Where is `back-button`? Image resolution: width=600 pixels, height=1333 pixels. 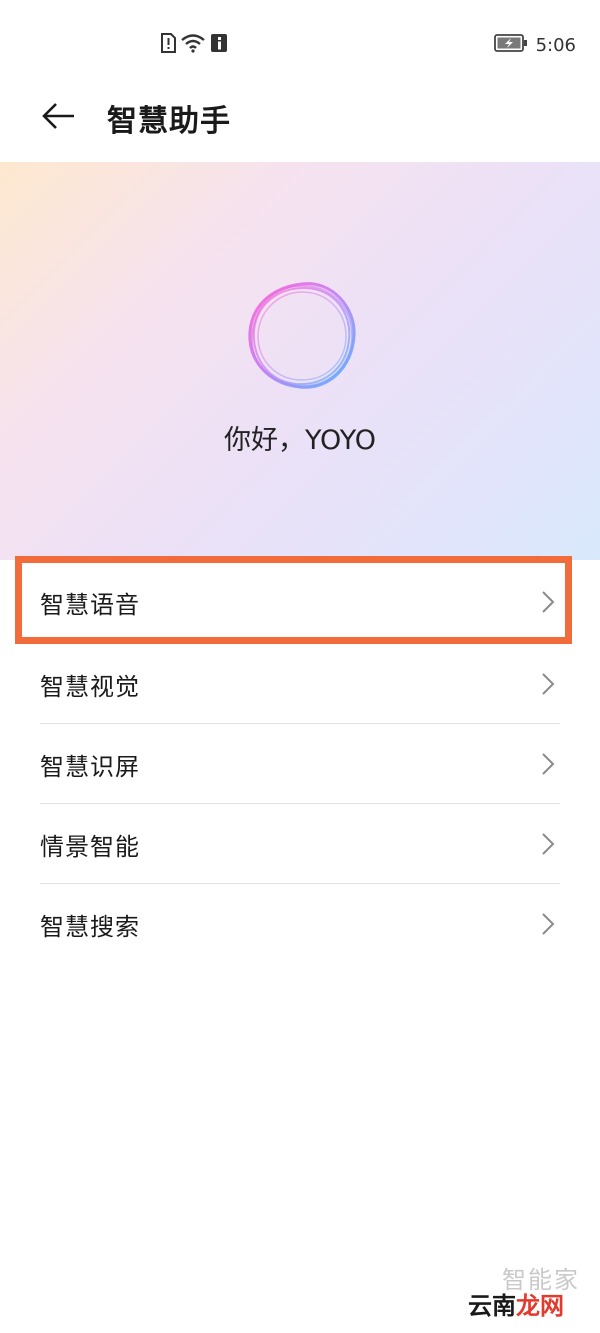 back-button is located at coordinates (58, 118).